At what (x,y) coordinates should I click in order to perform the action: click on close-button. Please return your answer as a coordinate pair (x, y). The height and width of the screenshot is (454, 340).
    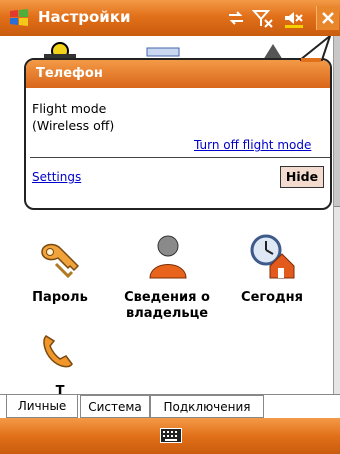
    Looking at the image, I should click on (327, 18).